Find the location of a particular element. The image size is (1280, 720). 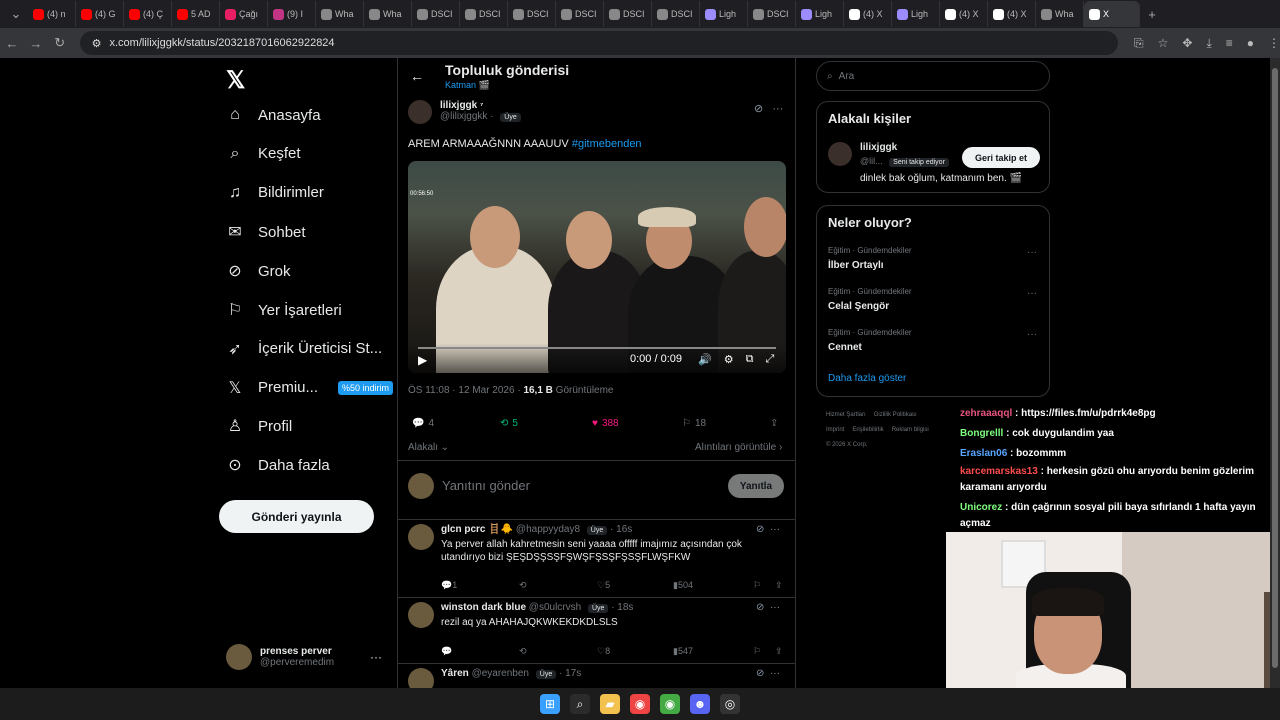

nav-item: ✉ Sohbet is located at coordinates (265, 232).